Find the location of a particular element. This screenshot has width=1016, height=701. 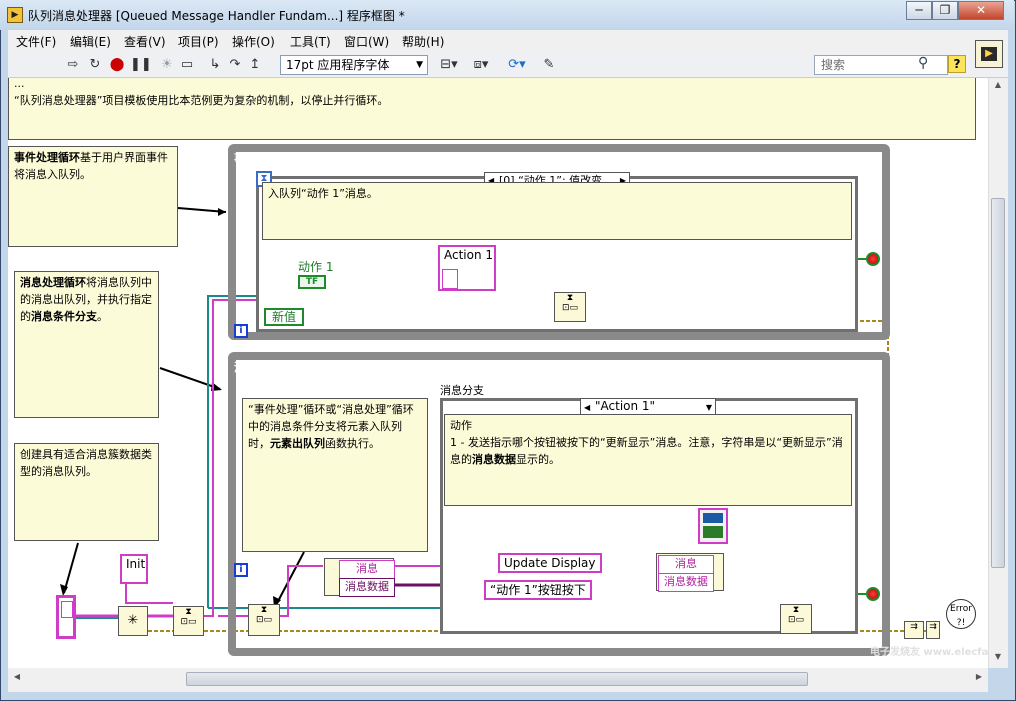

init-constant: Init is located at coordinates (134, 569).